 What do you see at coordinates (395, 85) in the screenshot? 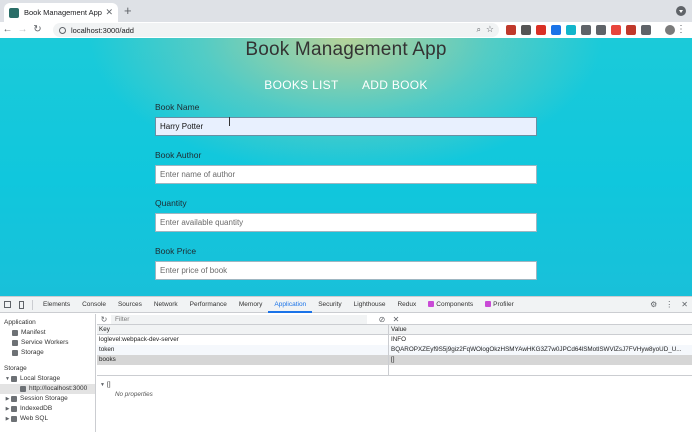
I see `nav-add-book-link: ADD BOOK` at bounding box center [395, 85].